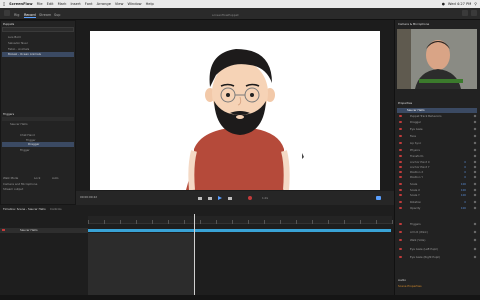 This screenshot has height=300, width=480. What do you see at coordinates (50, 4) in the screenshot?
I see `menu-edit: Edit` at bounding box center [50, 4].